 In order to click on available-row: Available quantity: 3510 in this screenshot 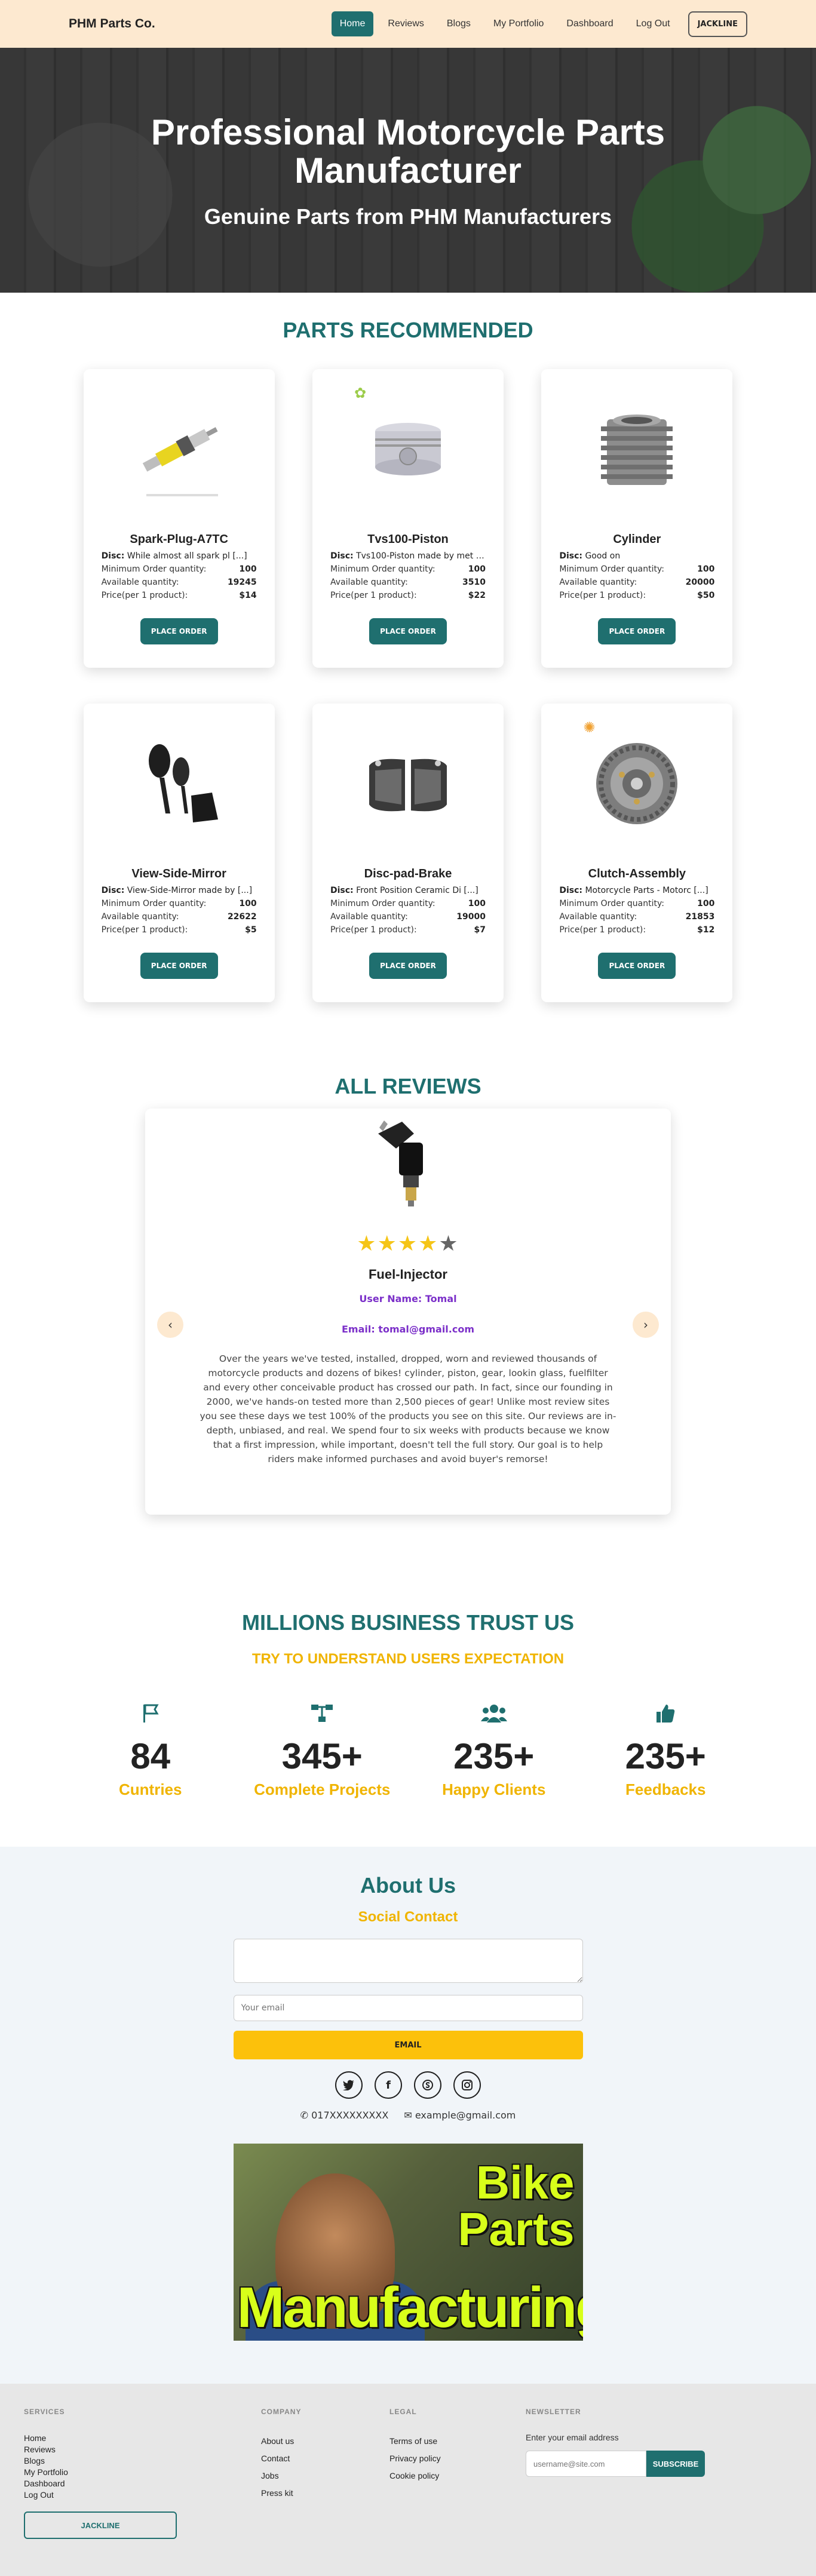, I will do `click(408, 582)`.